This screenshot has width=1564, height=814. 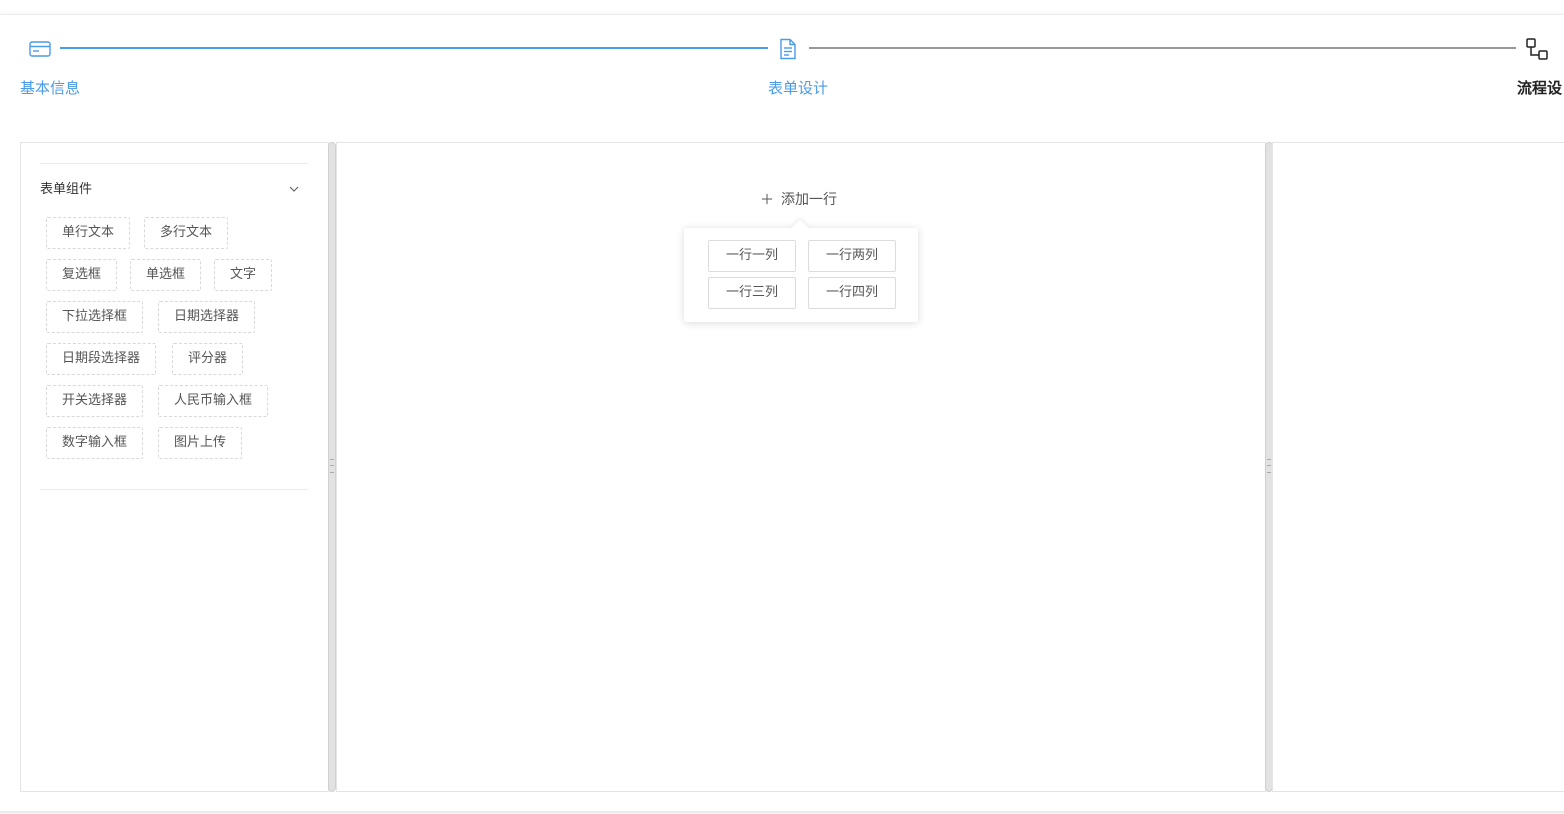 I want to click on component-rate: 评分器, so click(x=208, y=359).